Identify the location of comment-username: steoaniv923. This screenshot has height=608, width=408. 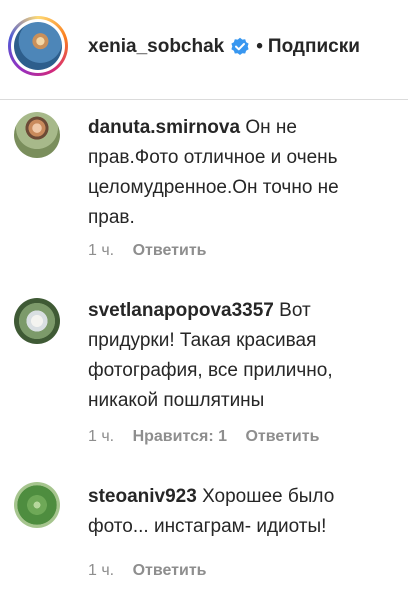
(142, 496).